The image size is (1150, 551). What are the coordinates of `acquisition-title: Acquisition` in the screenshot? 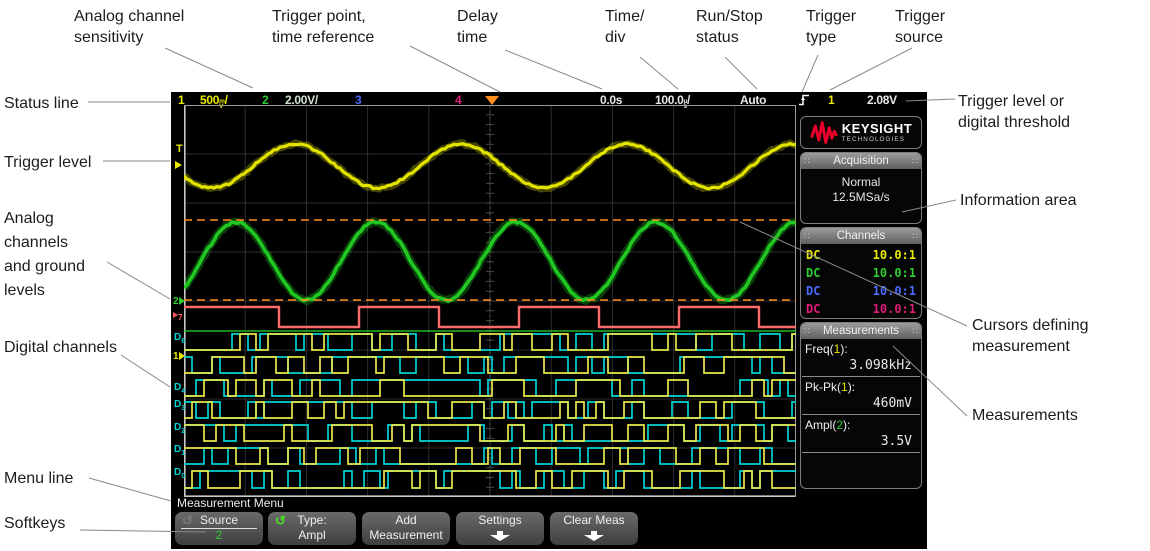 It's located at (861, 161).